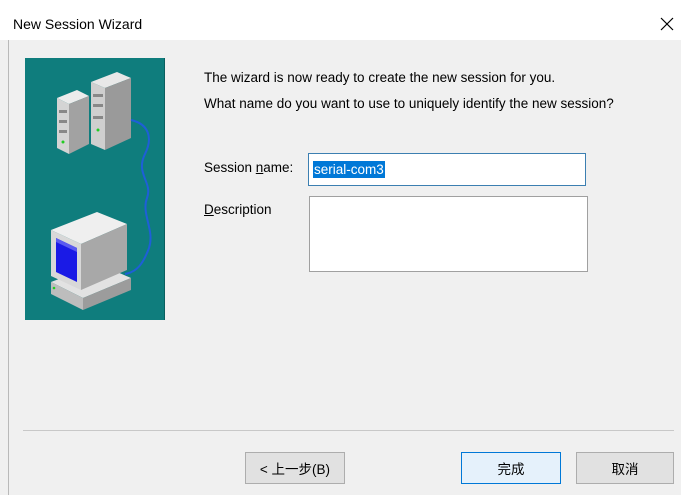  Describe the element at coordinates (238, 209) in the screenshot. I see `description-label: Description` at that location.